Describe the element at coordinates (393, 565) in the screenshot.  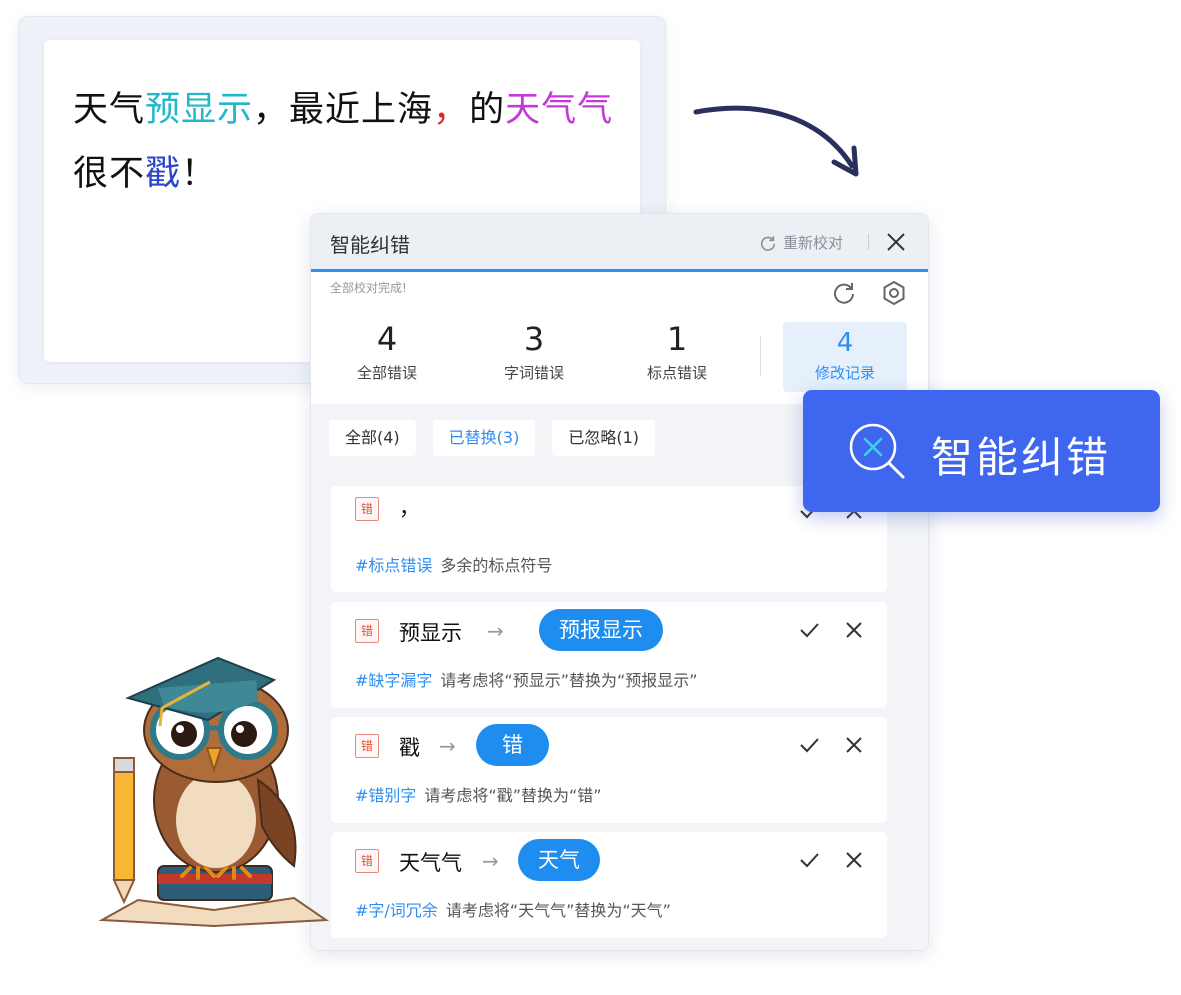
I see `error-category: #标点错误` at that location.